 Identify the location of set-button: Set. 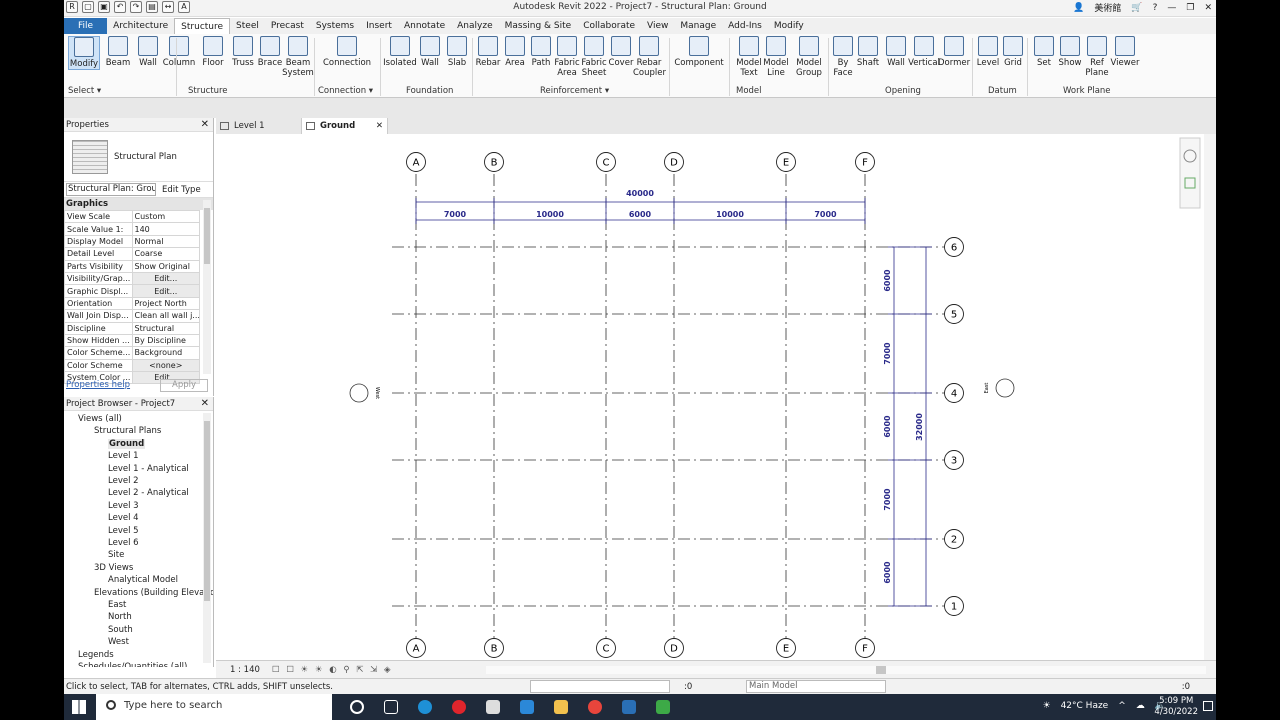
(1044, 52).